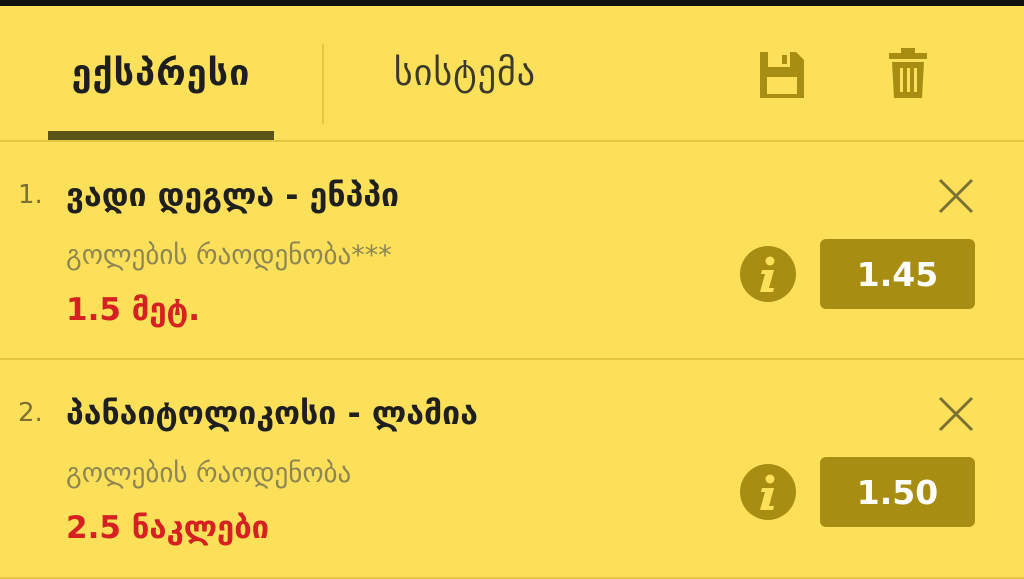  I want to click on bet-number: 2., so click(30, 413).